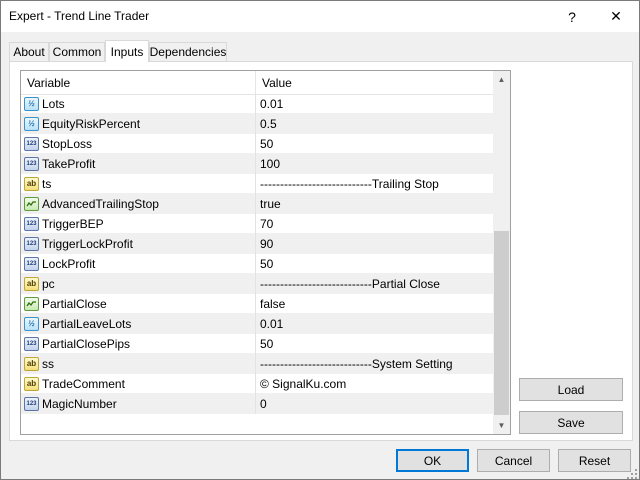 The height and width of the screenshot is (480, 640). I want to click on variable-cell: ½ EquityRiskPercent, so click(138, 124).